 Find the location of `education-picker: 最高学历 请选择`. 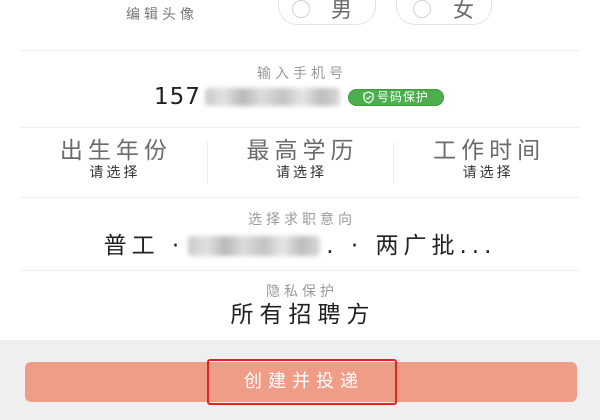

education-picker: 最高学历 请选择 is located at coordinates (300, 163).